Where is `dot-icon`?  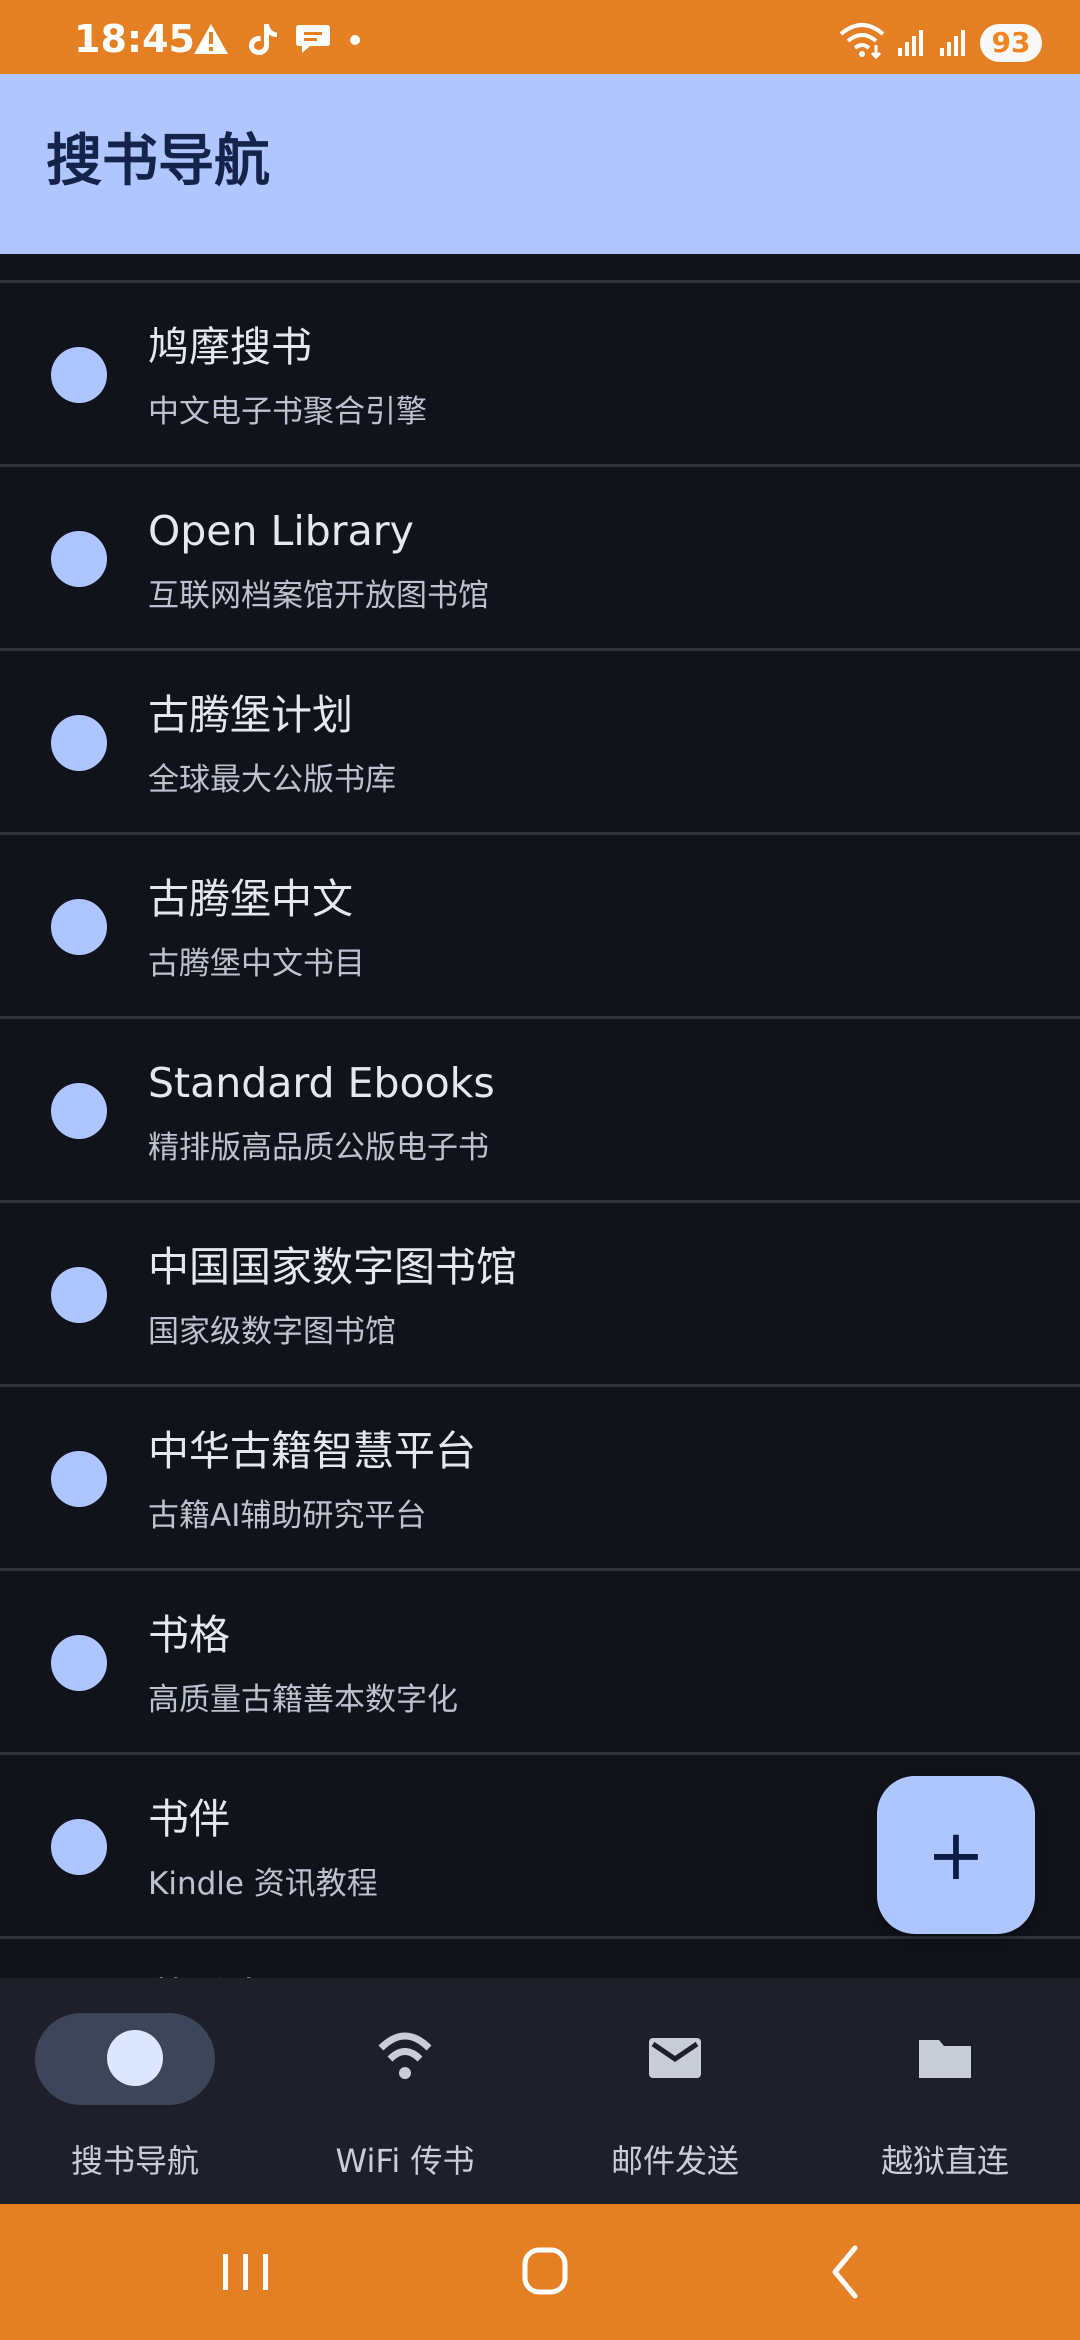 dot-icon is located at coordinates (355, 41).